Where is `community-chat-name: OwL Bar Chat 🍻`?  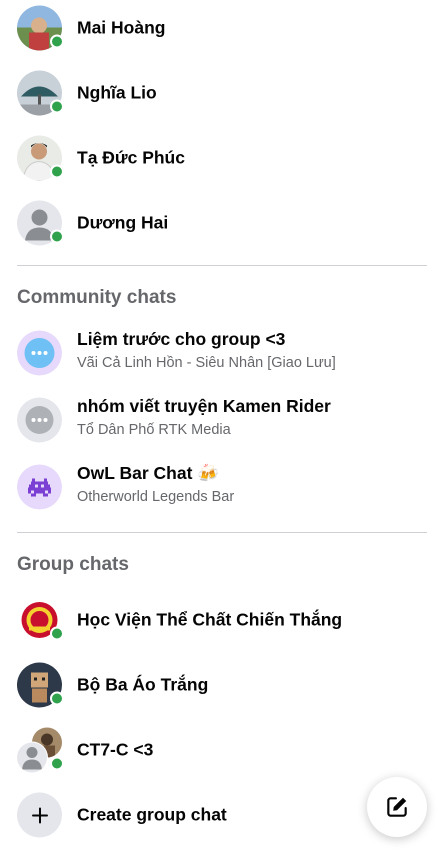
community-chat-name: OwL Bar Chat 🍻 is located at coordinates (148, 473).